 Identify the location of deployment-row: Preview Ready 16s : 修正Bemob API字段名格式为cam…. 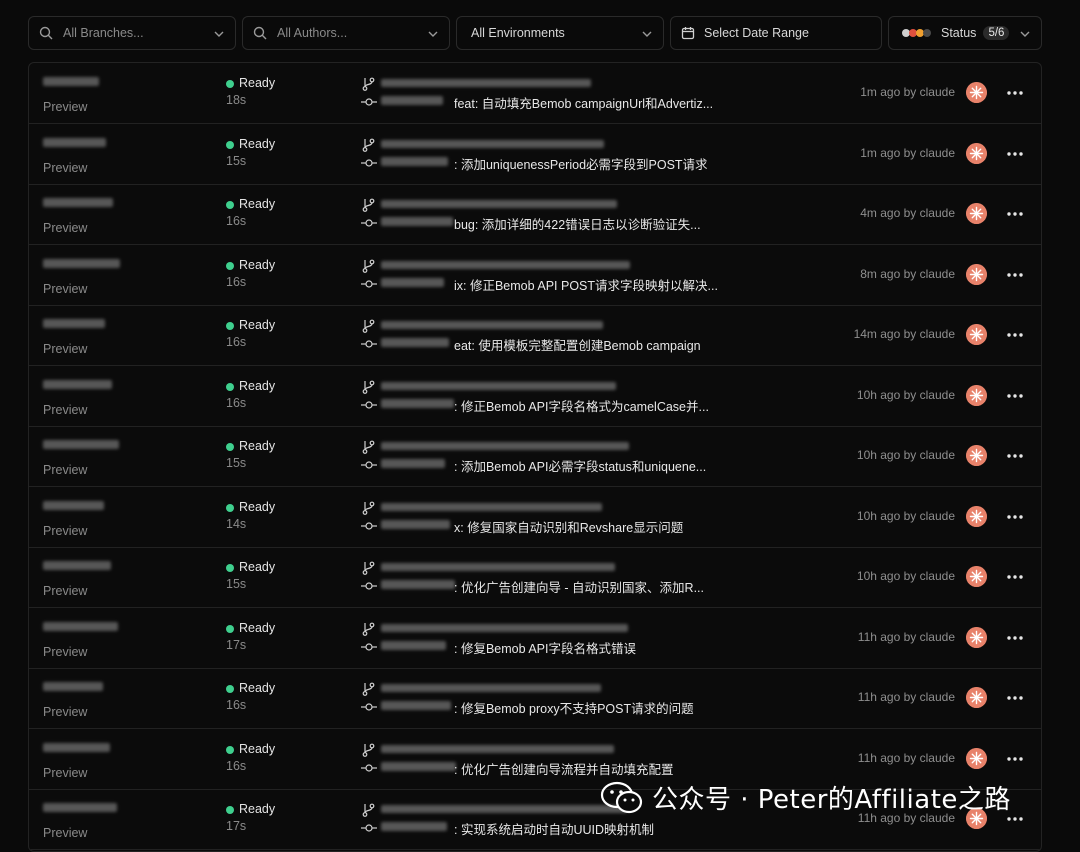
(535, 396).